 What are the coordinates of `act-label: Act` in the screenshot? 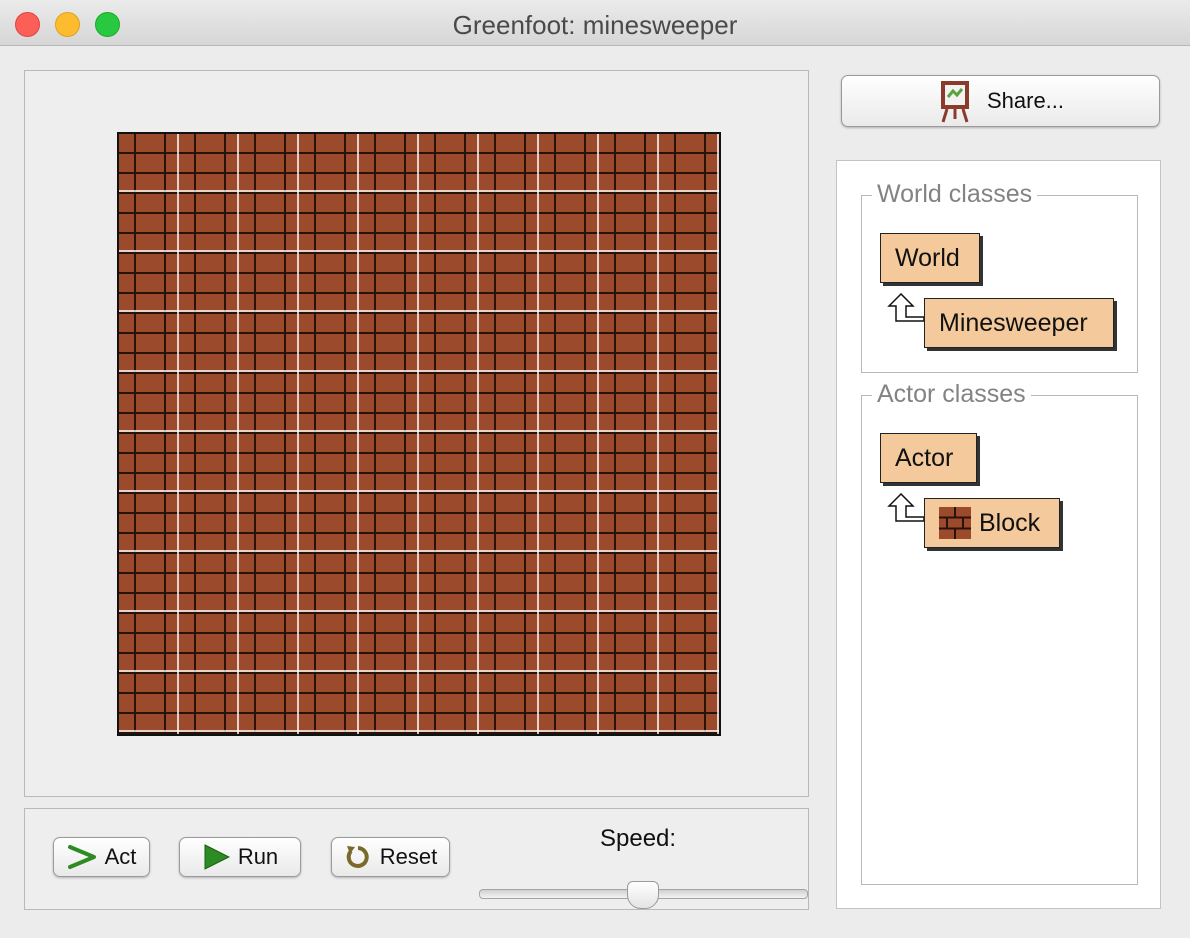 It's located at (120, 856).